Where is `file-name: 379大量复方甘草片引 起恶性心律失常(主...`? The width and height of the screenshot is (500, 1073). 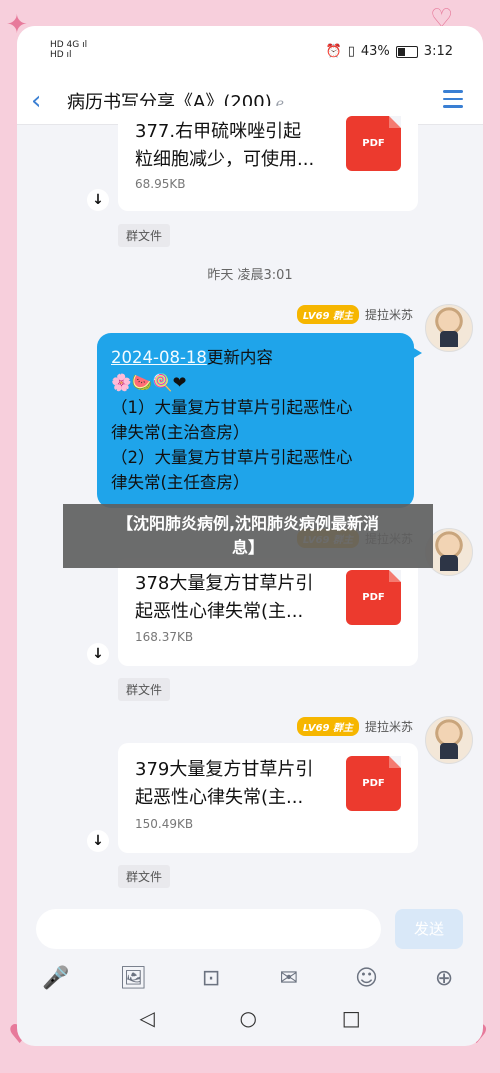
file-name: 379大量复方甘草片引 起恶性心律失常(主... is located at coordinates (224, 783).